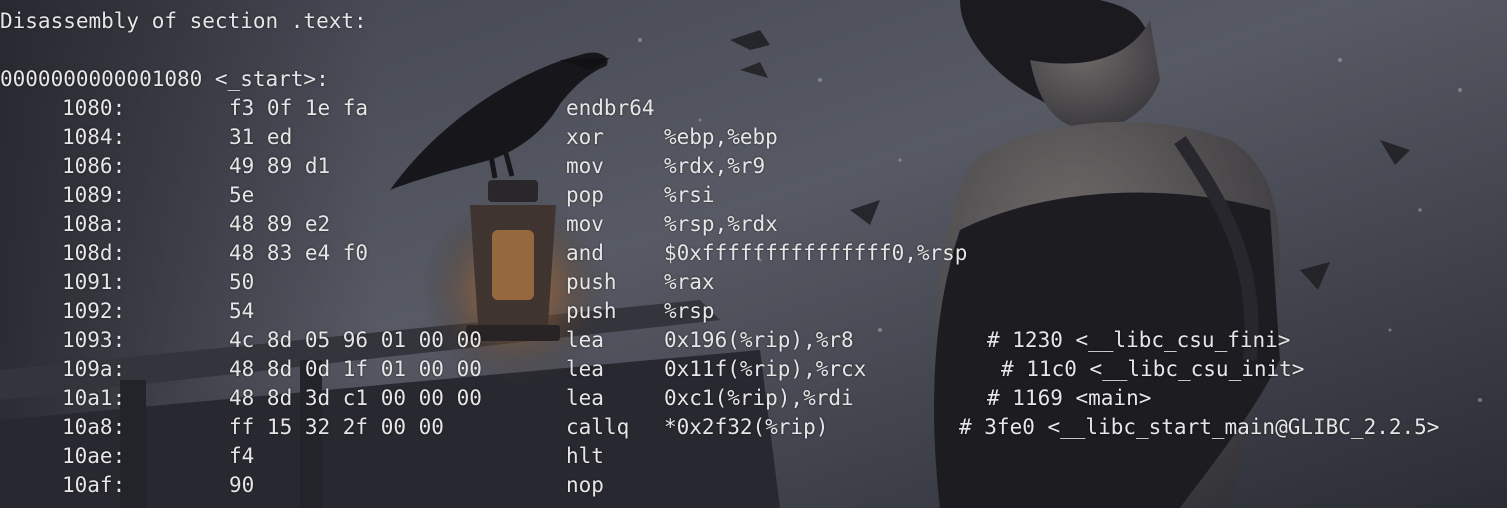 This screenshot has width=1507, height=508. Describe the element at coordinates (299, 108) in the screenshot. I see `opcode-bytes-text: f3 0f 1e fa` at that location.